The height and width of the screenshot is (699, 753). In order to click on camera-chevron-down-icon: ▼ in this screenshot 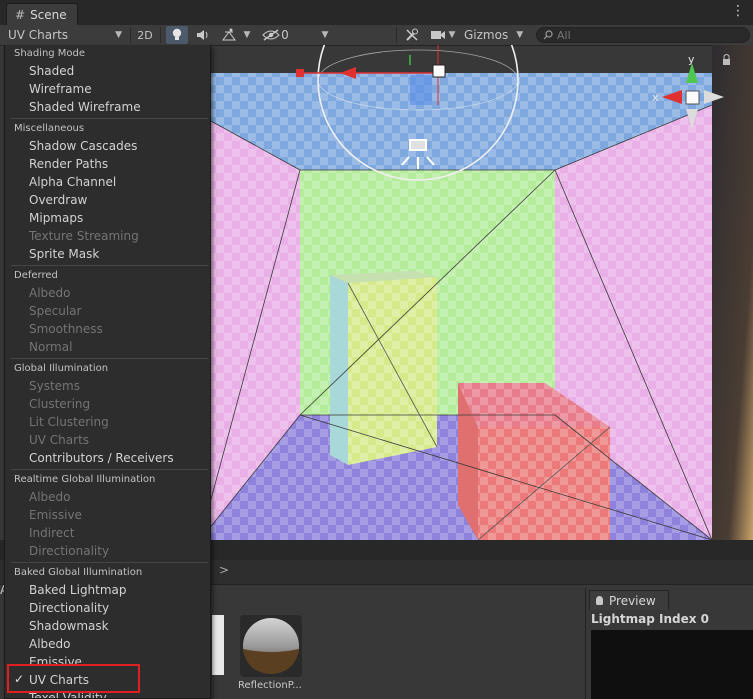, I will do `click(452, 35)`.